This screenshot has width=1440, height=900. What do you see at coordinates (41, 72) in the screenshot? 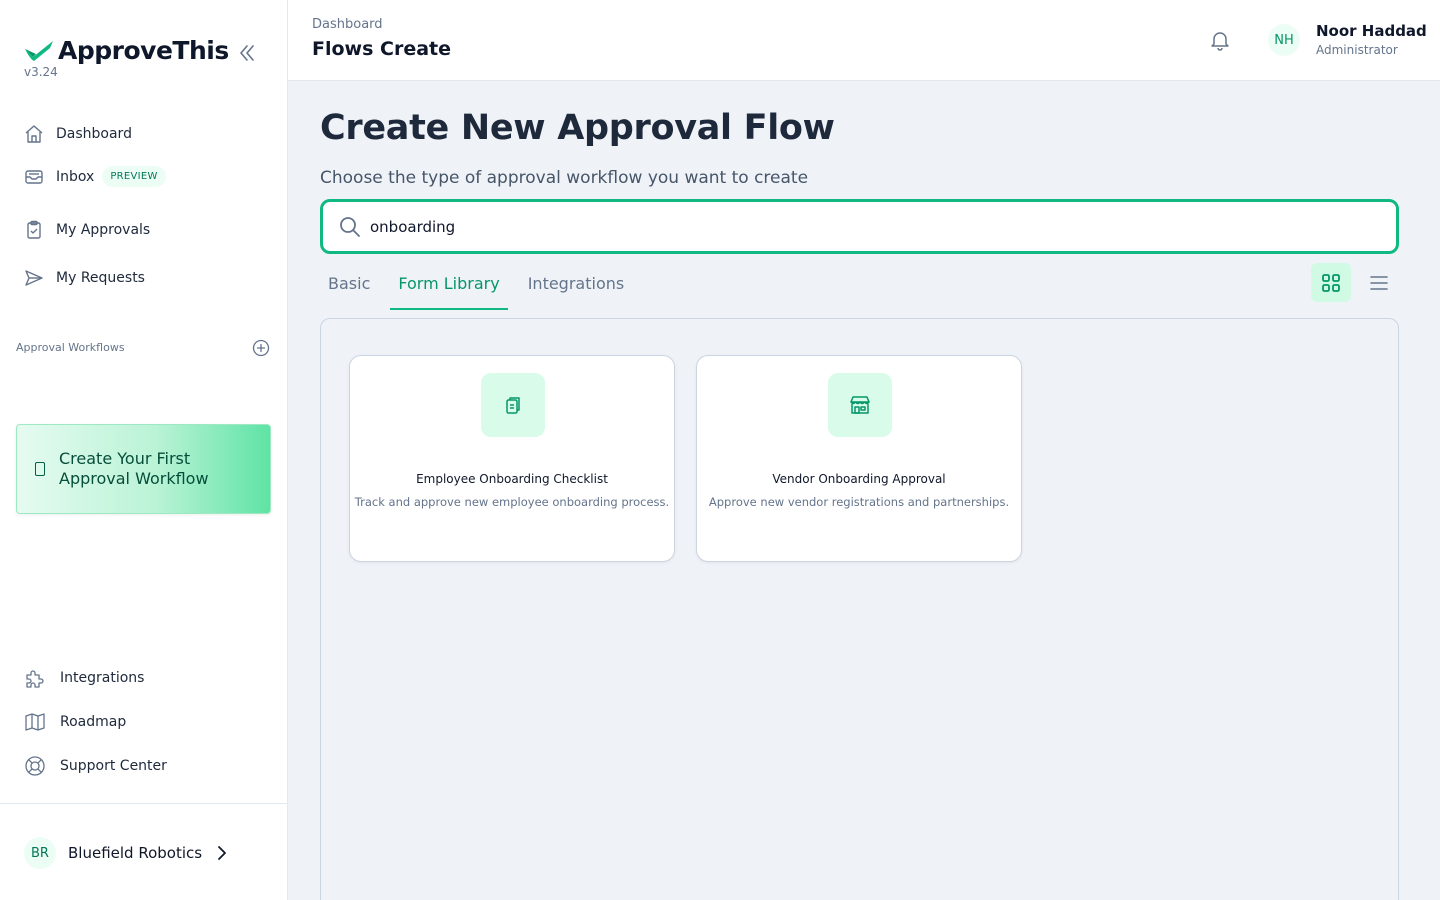
I see `app-version: v3.24` at bounding box center [41, 72].